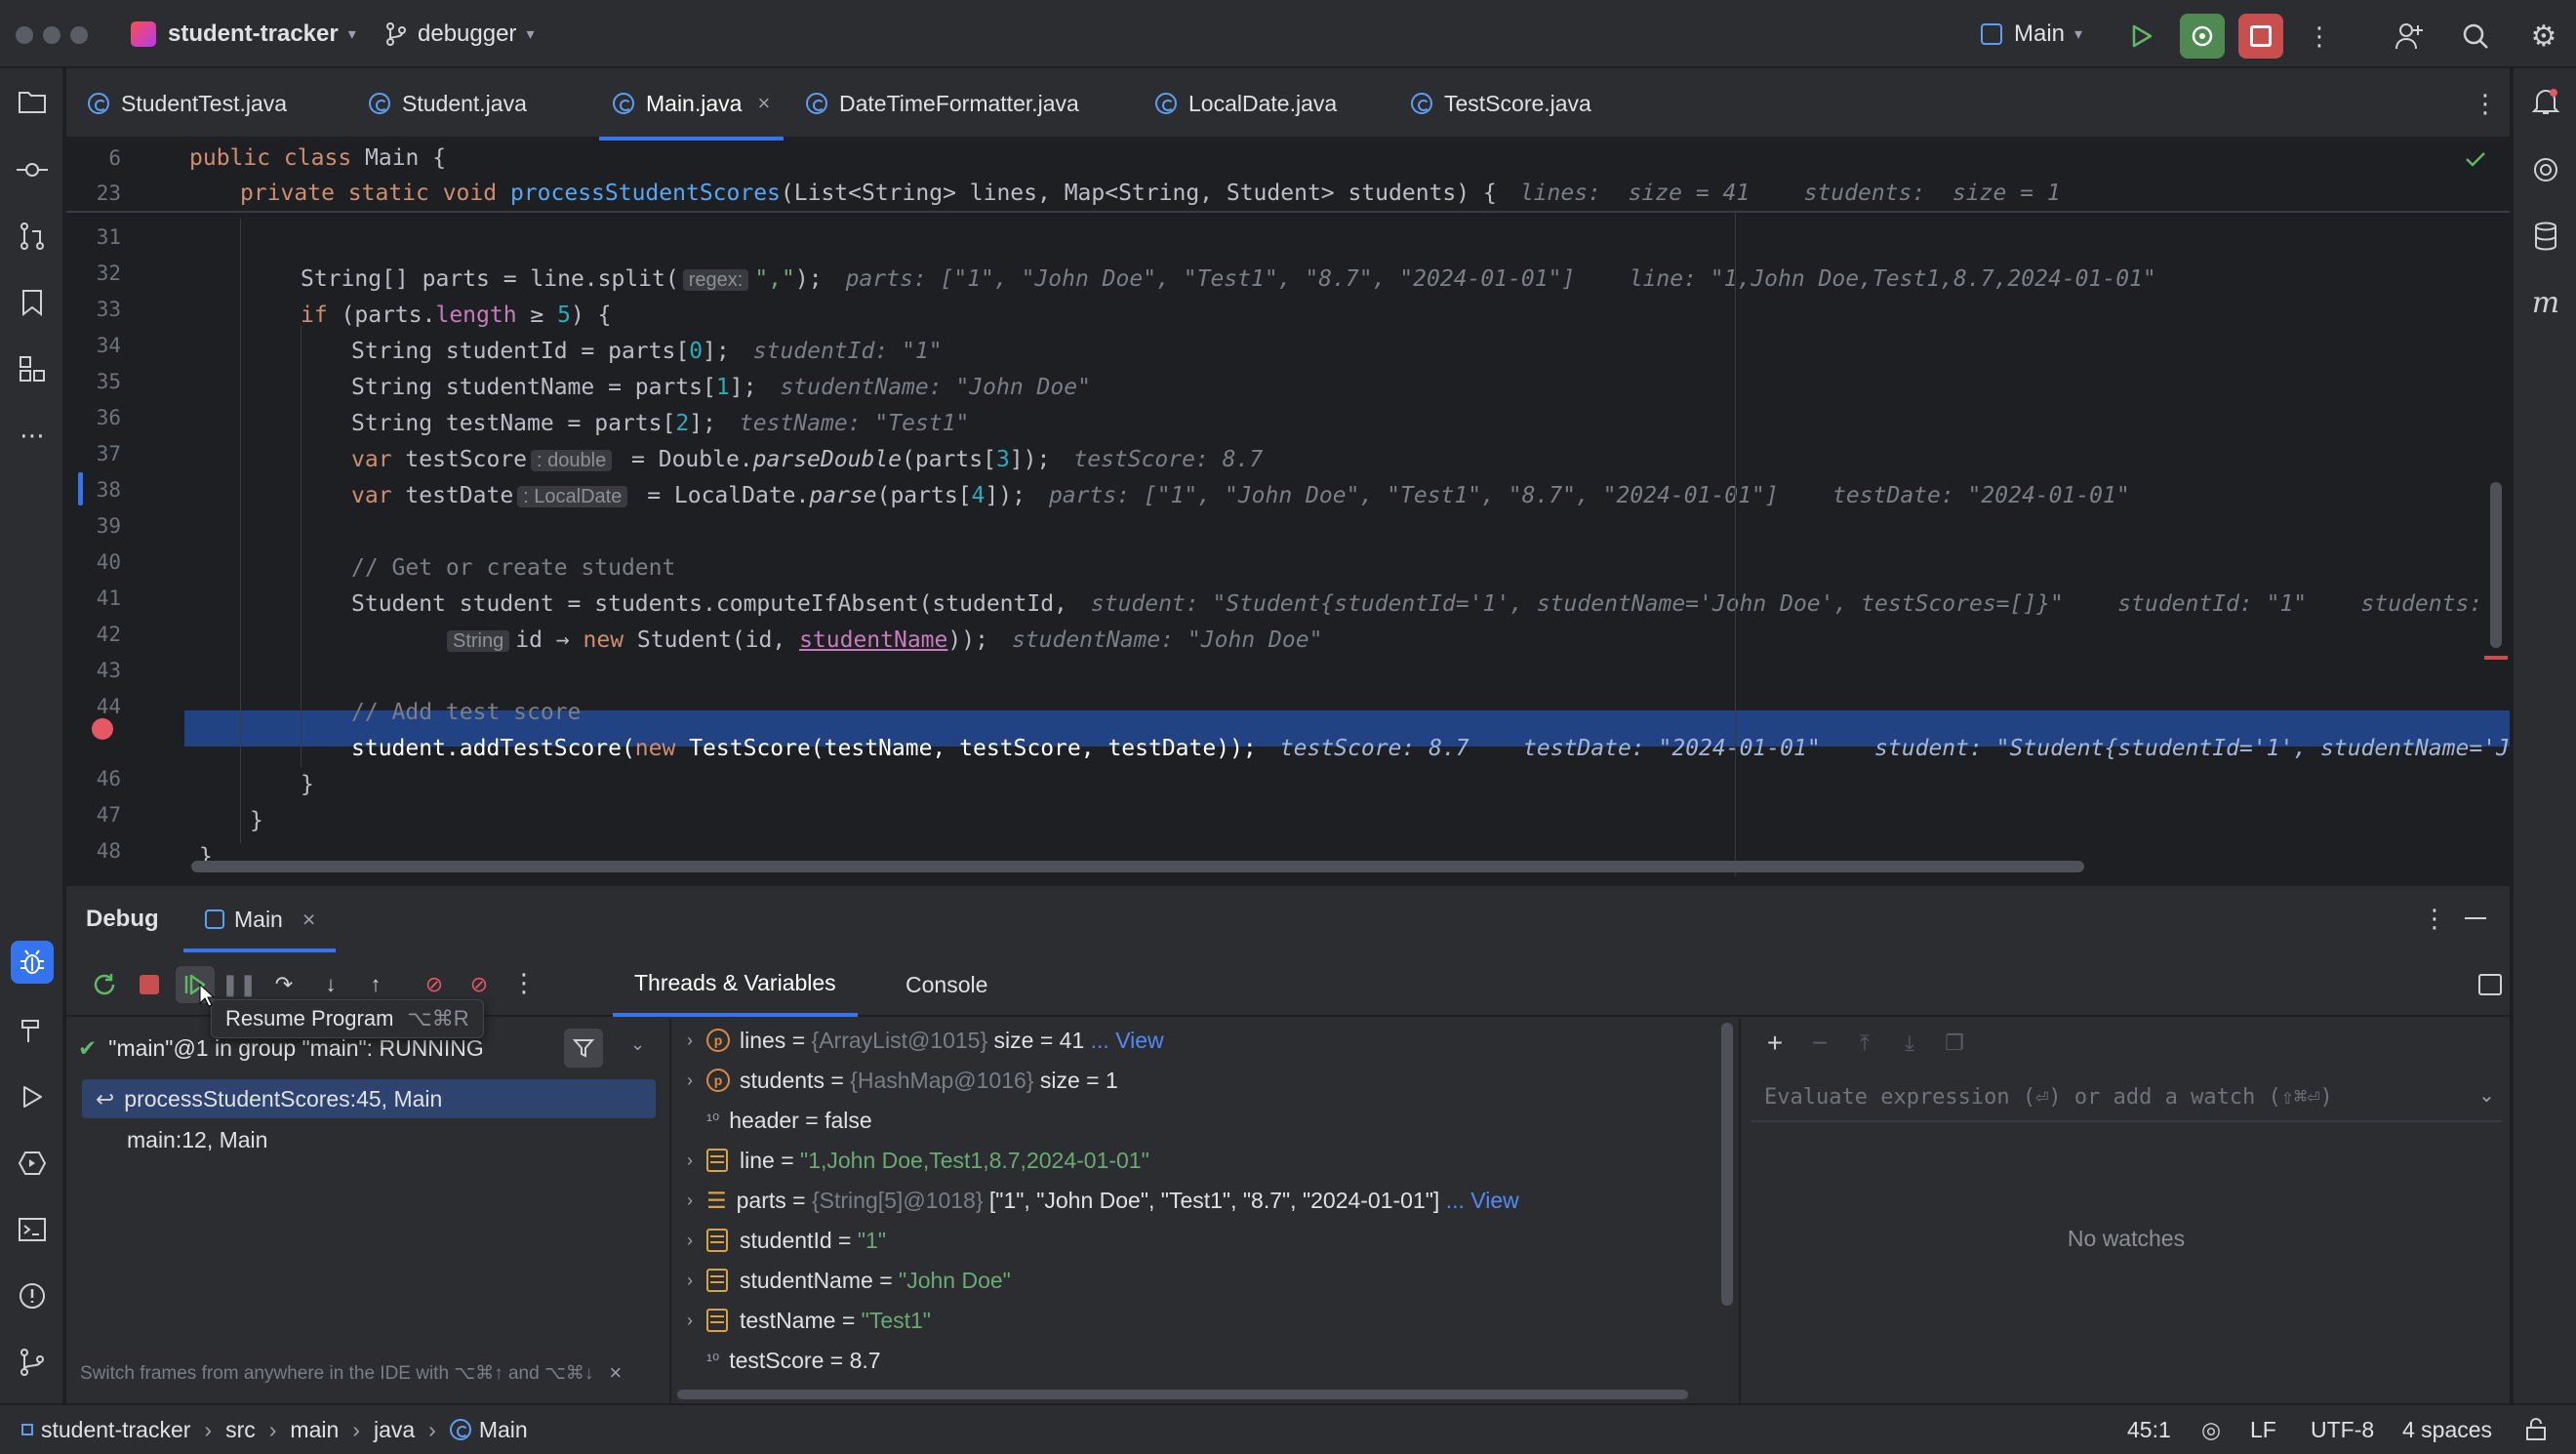 This screenshot has width=2576, height=1454. What do you see at coordinates (32, 1096) in the screenshot?
I see `run-tool-button` at bounding box center [32, 1096].